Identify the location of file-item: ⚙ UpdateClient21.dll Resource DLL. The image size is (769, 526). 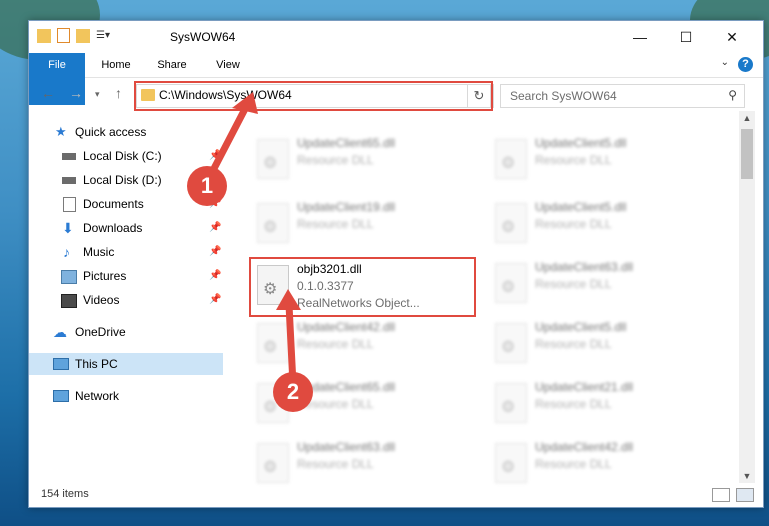
(604, 403).